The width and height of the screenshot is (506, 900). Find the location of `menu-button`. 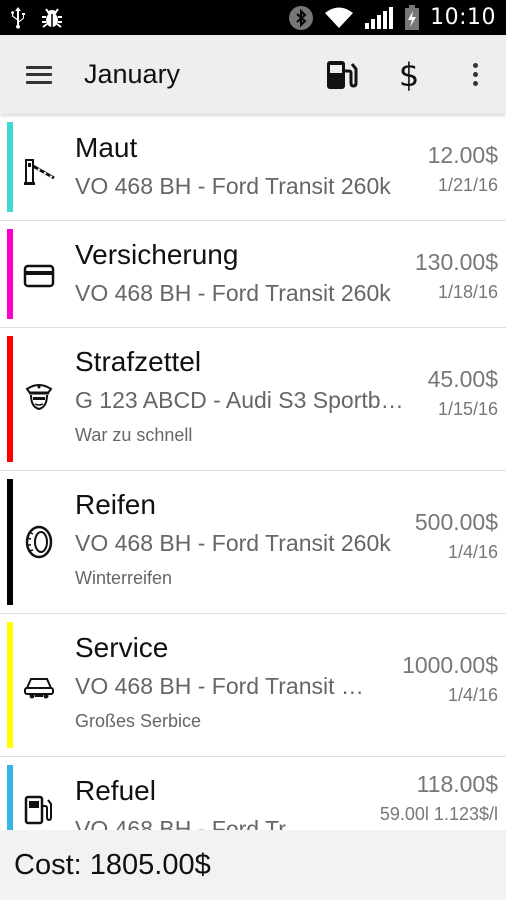

menu-button is located at coordinates (40, 74).